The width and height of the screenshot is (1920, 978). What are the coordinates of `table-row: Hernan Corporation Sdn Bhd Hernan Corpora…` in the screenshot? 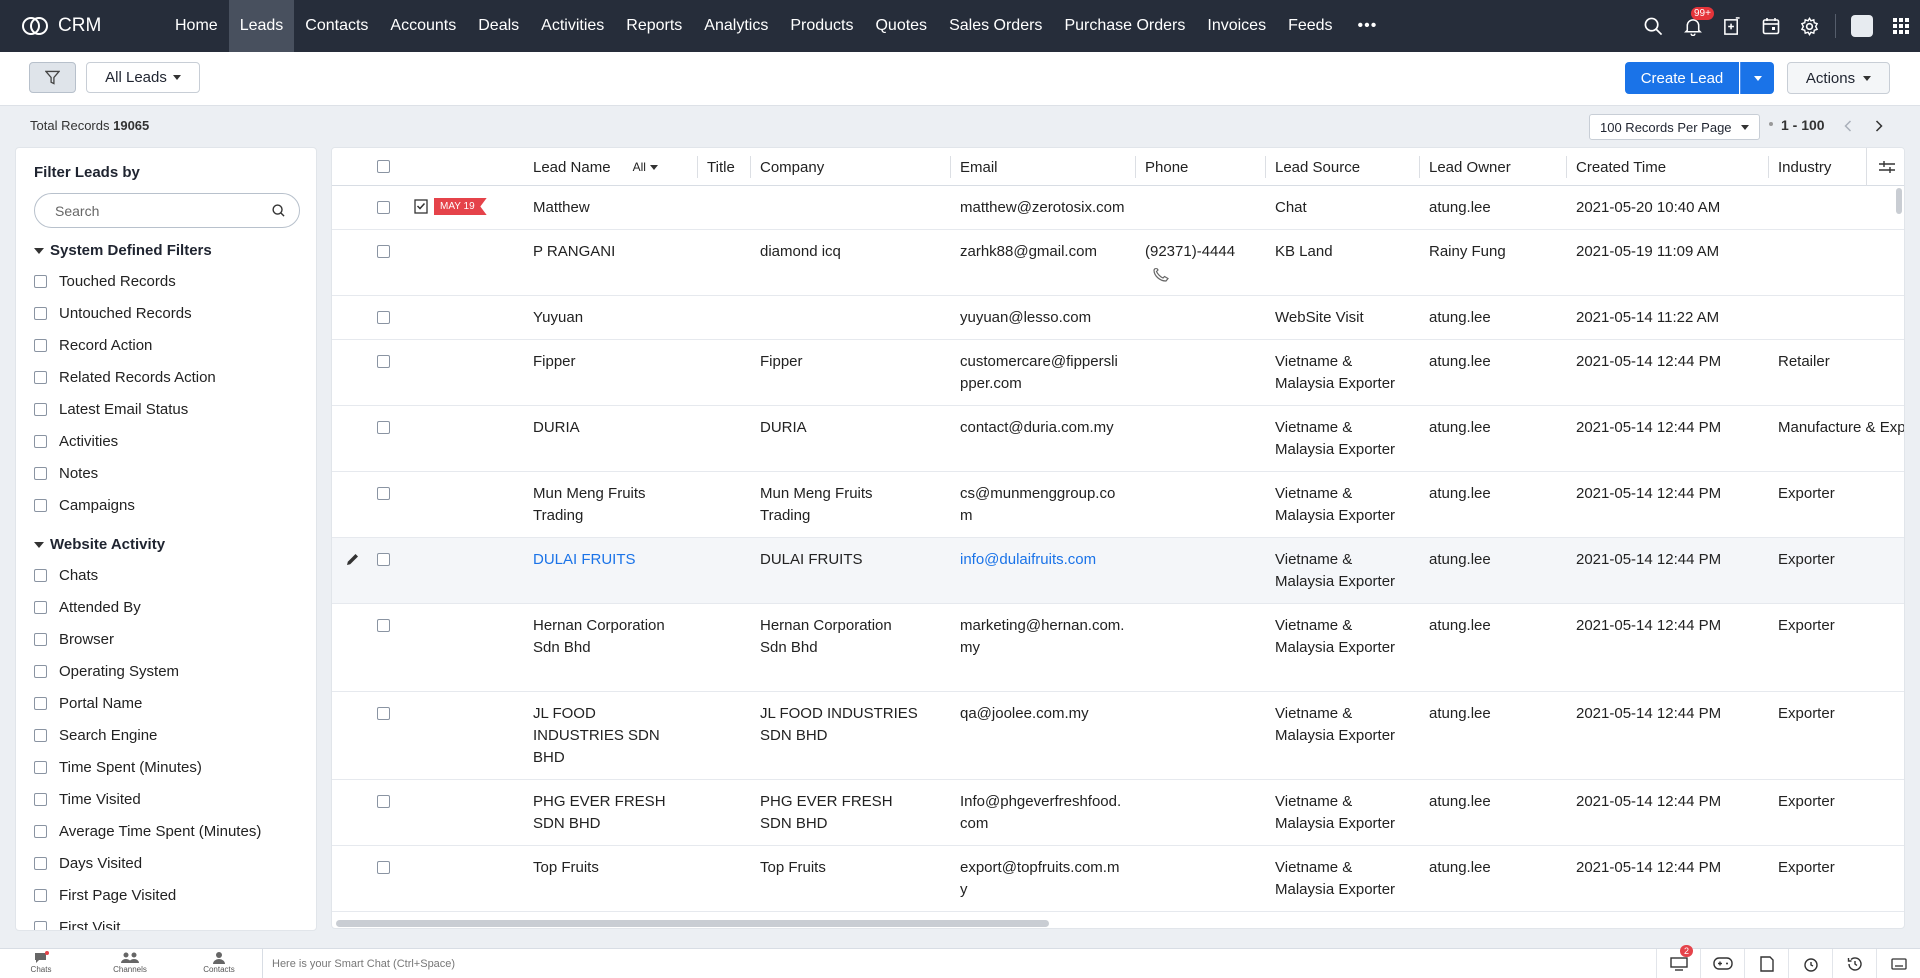 It's located at (1118, 648).